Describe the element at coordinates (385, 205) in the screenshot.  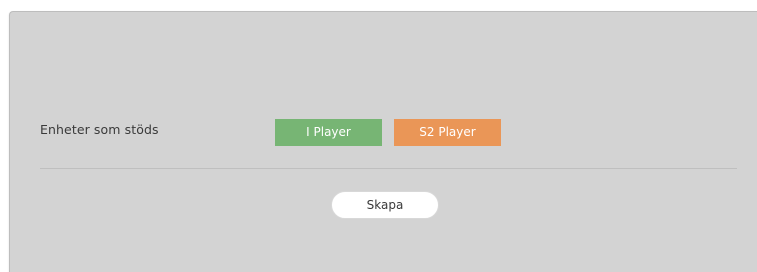
I see `create-button: Skapa` at that location.